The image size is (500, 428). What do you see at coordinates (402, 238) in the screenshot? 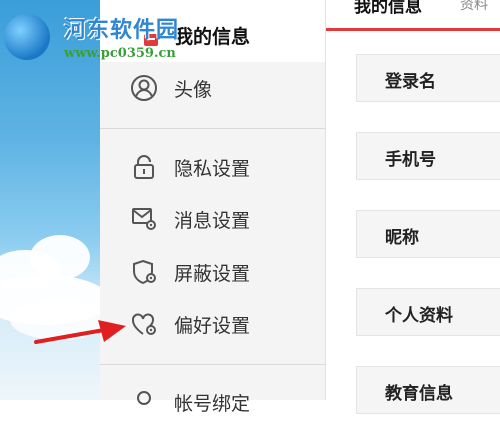
I see `row-label: 昵称` at bounding box center [402, 238].